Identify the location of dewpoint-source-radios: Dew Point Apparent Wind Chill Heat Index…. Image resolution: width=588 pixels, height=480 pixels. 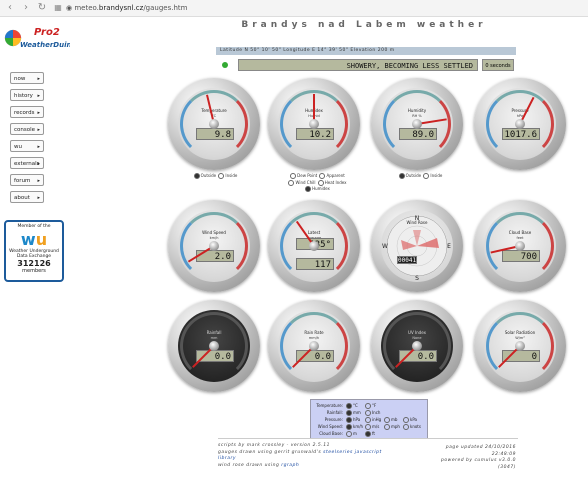
(317, 183).